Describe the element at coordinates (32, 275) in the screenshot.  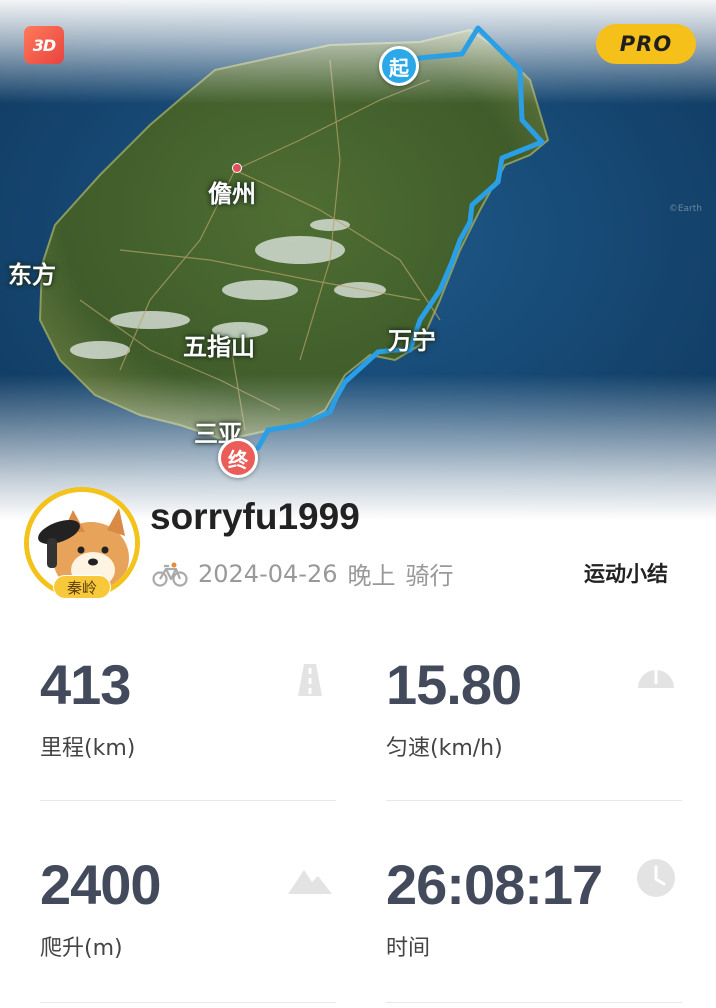
I see `city-label-dongfang: 东方` at that location.